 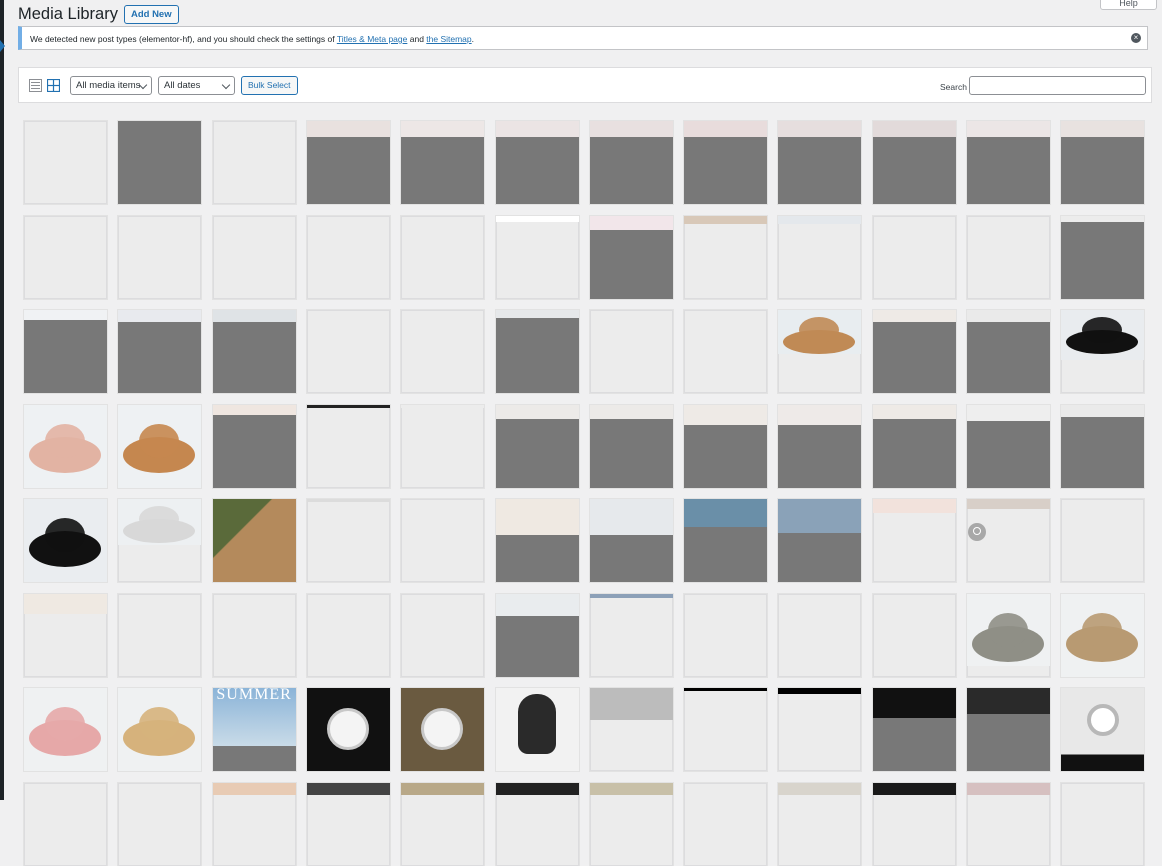 What do you see at coordinates (1057, 85) in the screenshot?
I see `search-input` at bounding box center [1057, 85].